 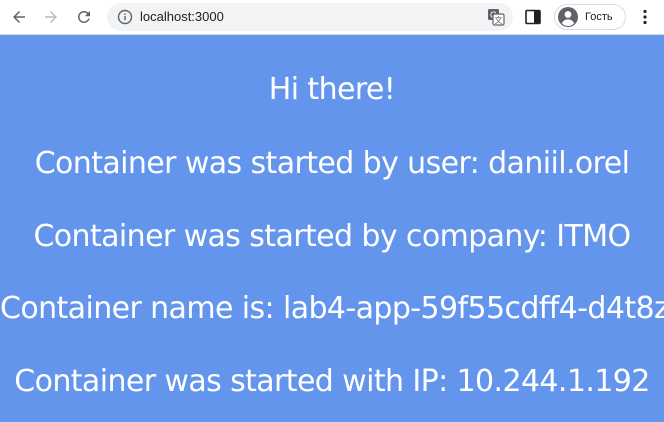 I want to click on side-panel-icon, so click(x=533, y=17).